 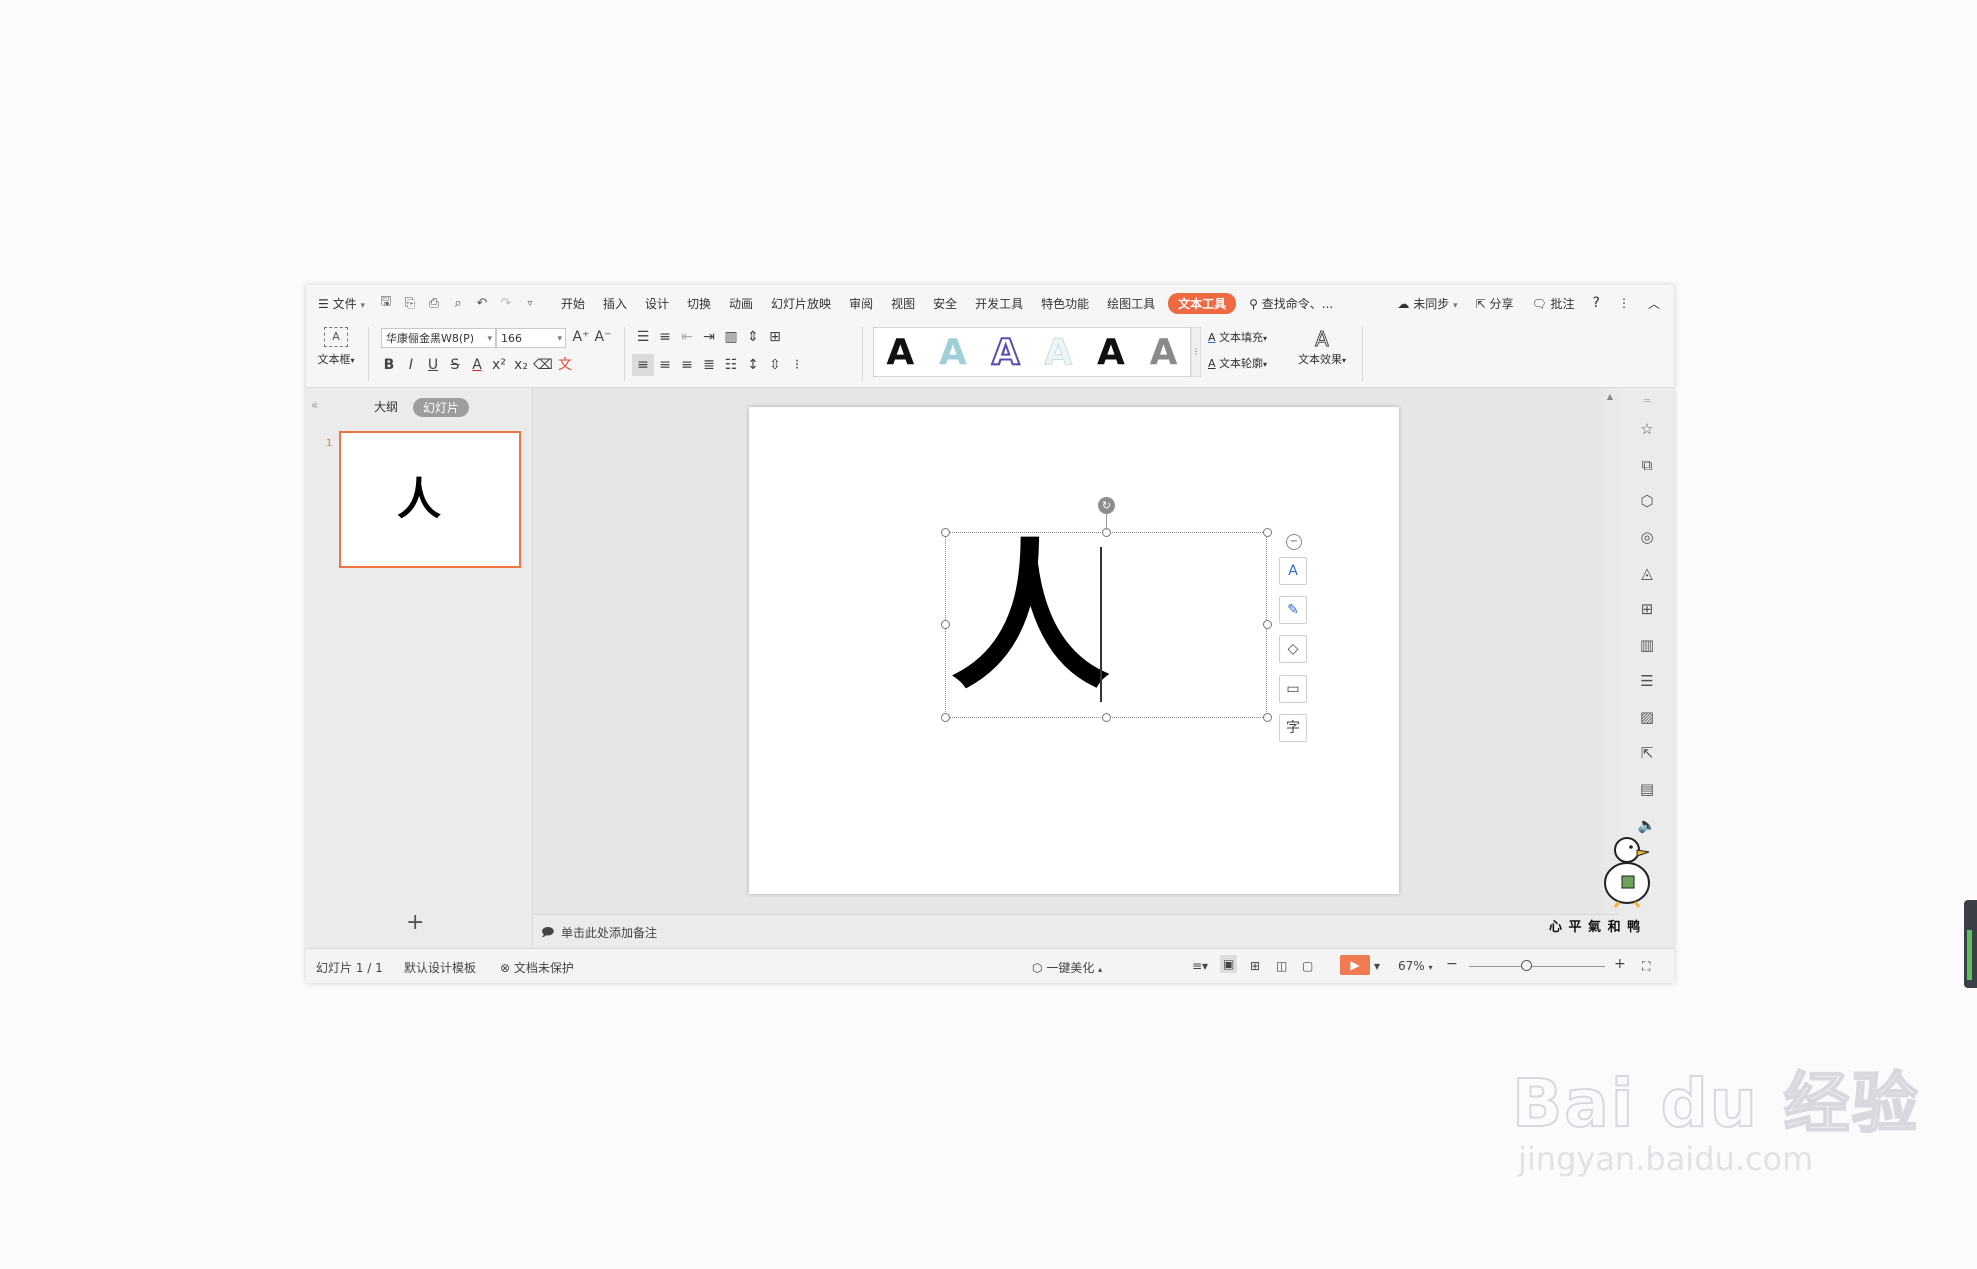 I want to click on notes-bar: 🗩 单击此处添加备注, so click(x=1076, y=931).